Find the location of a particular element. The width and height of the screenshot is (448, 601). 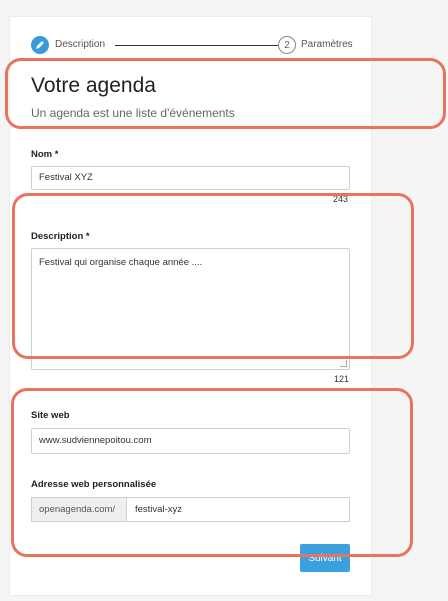

stepper-line is located at coordinates (196, 45).